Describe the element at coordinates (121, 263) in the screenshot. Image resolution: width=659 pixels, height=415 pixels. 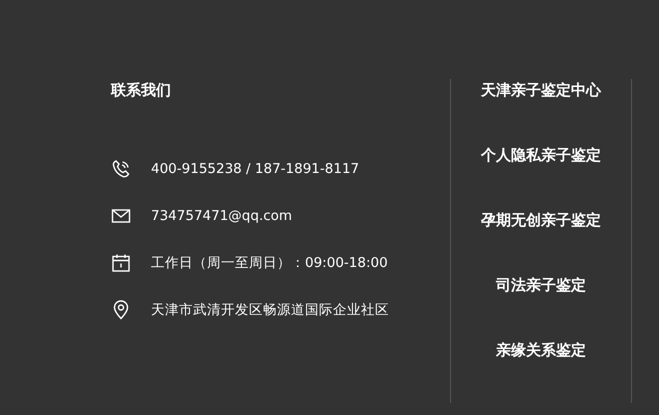
I see `calendar-icon` at that location.